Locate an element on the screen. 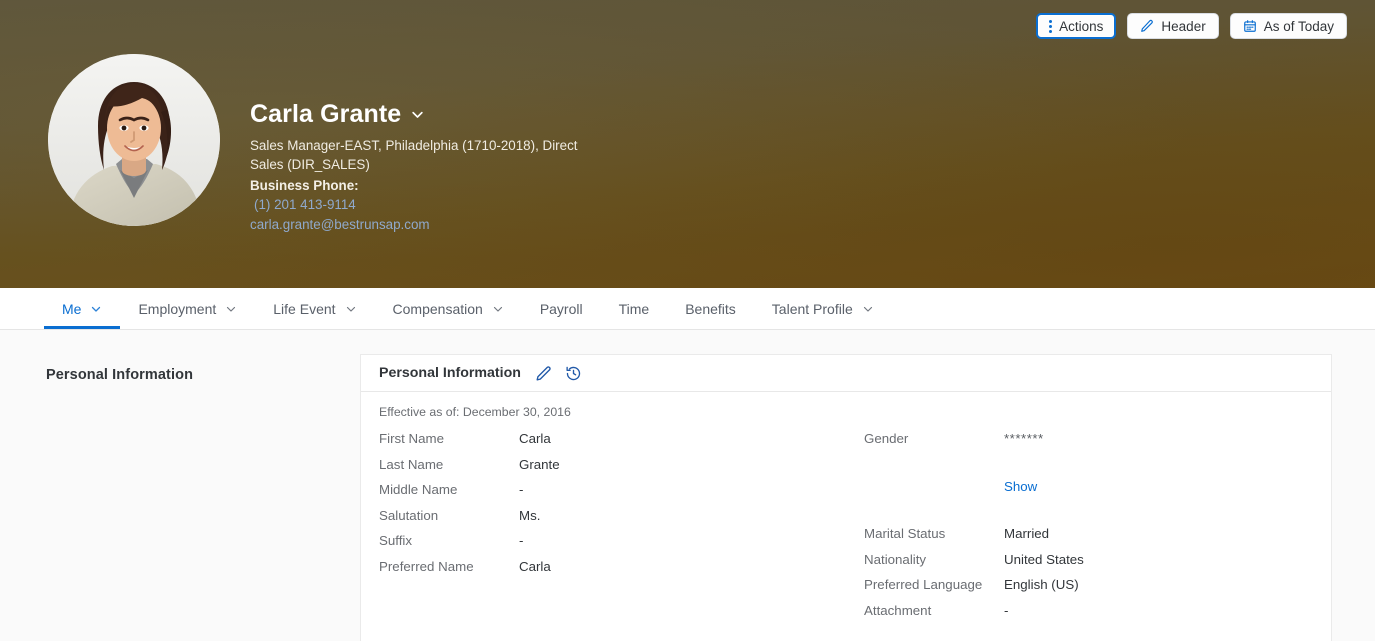  tab-time-label: Time is located at coordinates (634, 308).